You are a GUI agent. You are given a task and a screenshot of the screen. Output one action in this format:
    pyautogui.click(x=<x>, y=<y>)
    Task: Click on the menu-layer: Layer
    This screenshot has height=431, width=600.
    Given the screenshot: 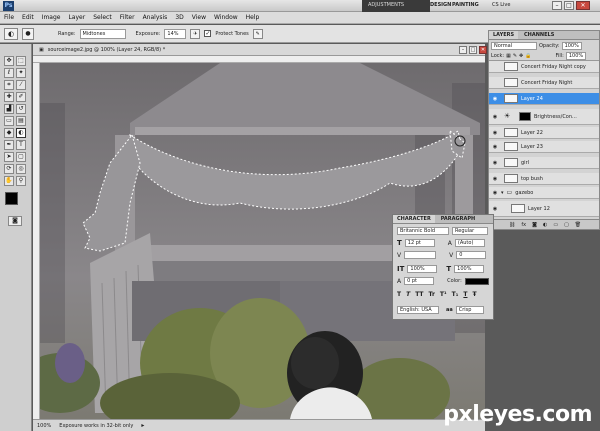 What is the action you would take?
    pyautogui.click(x=76, y=17)
    